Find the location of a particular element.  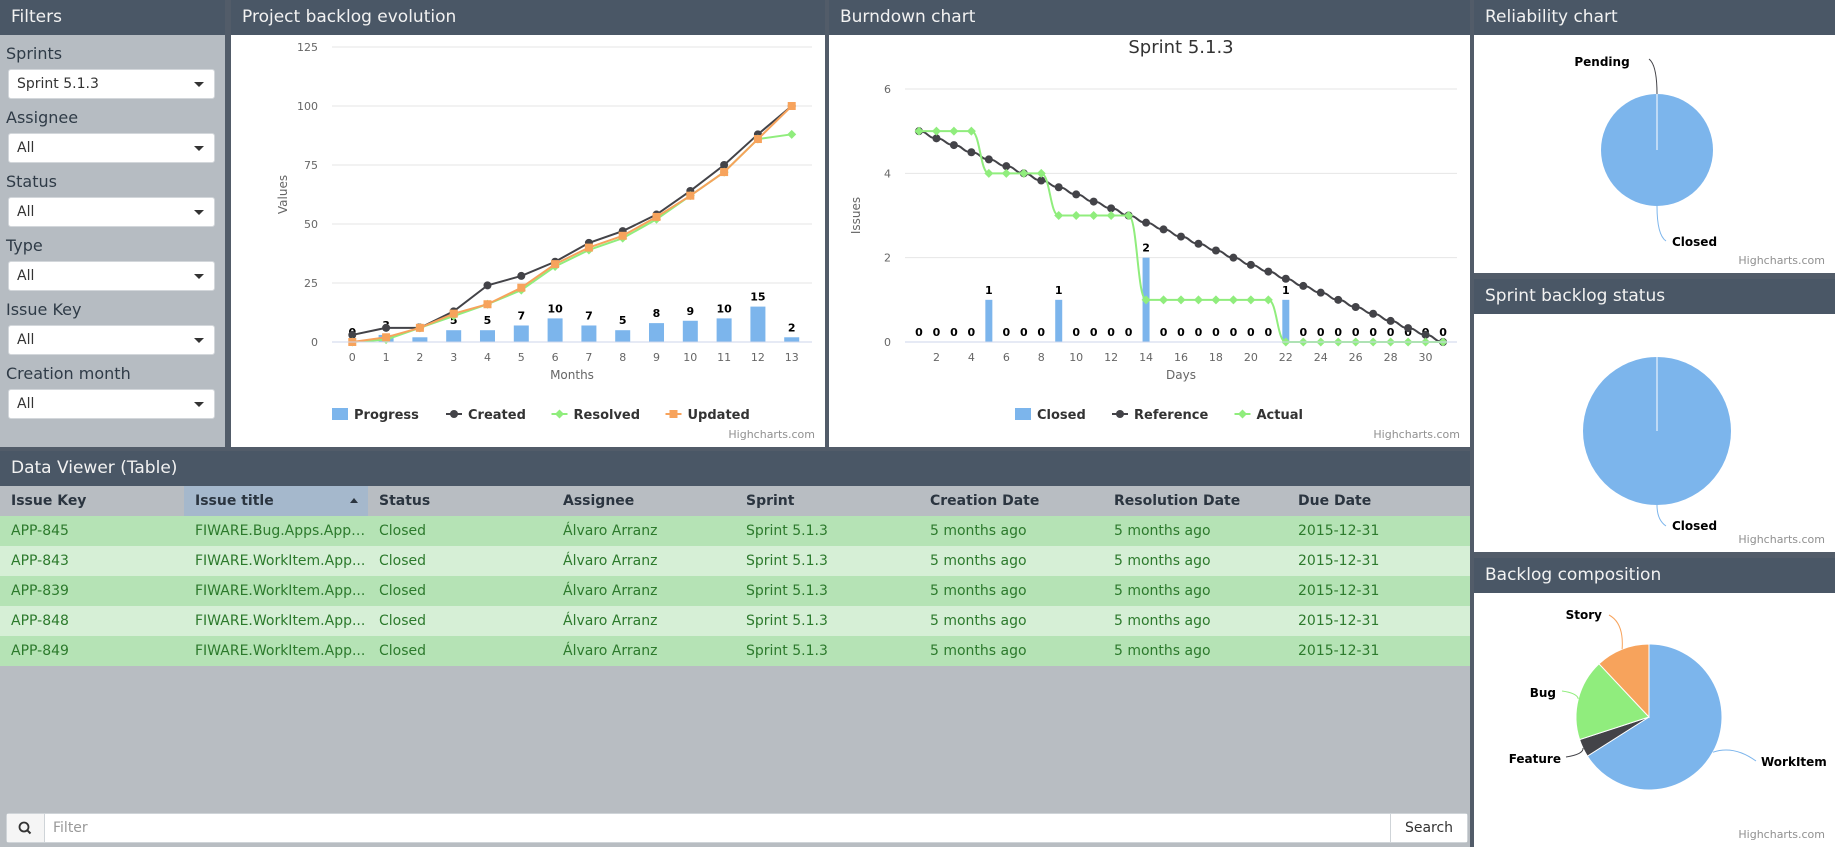

pie-label: Closed is located at coordinates (1694, 242).